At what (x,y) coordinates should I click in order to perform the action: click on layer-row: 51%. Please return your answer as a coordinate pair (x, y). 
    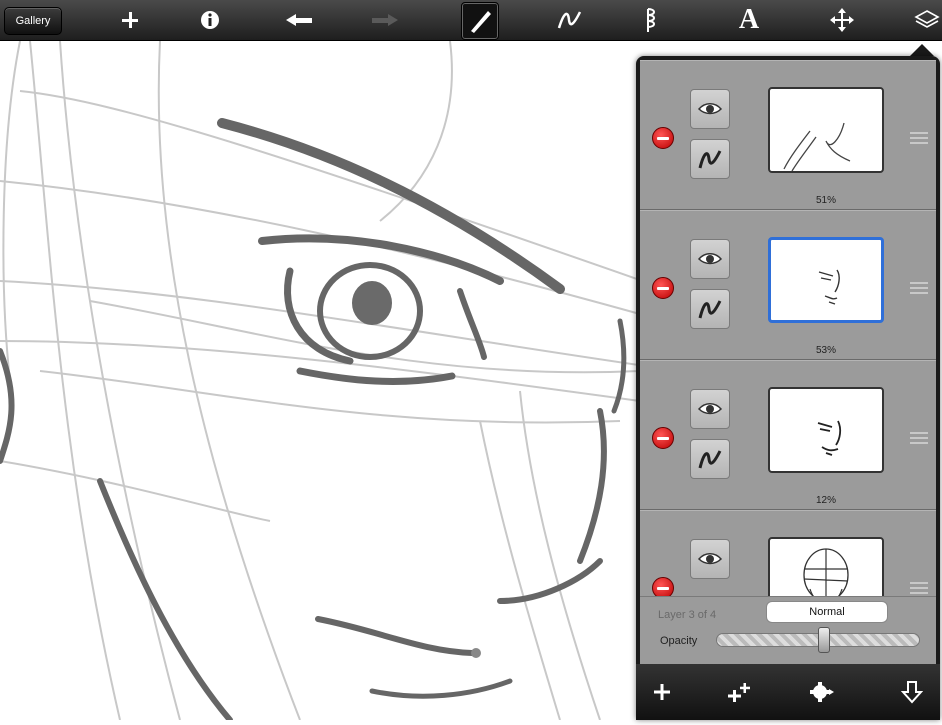
    Looking at the image, I should click on (788, 135).